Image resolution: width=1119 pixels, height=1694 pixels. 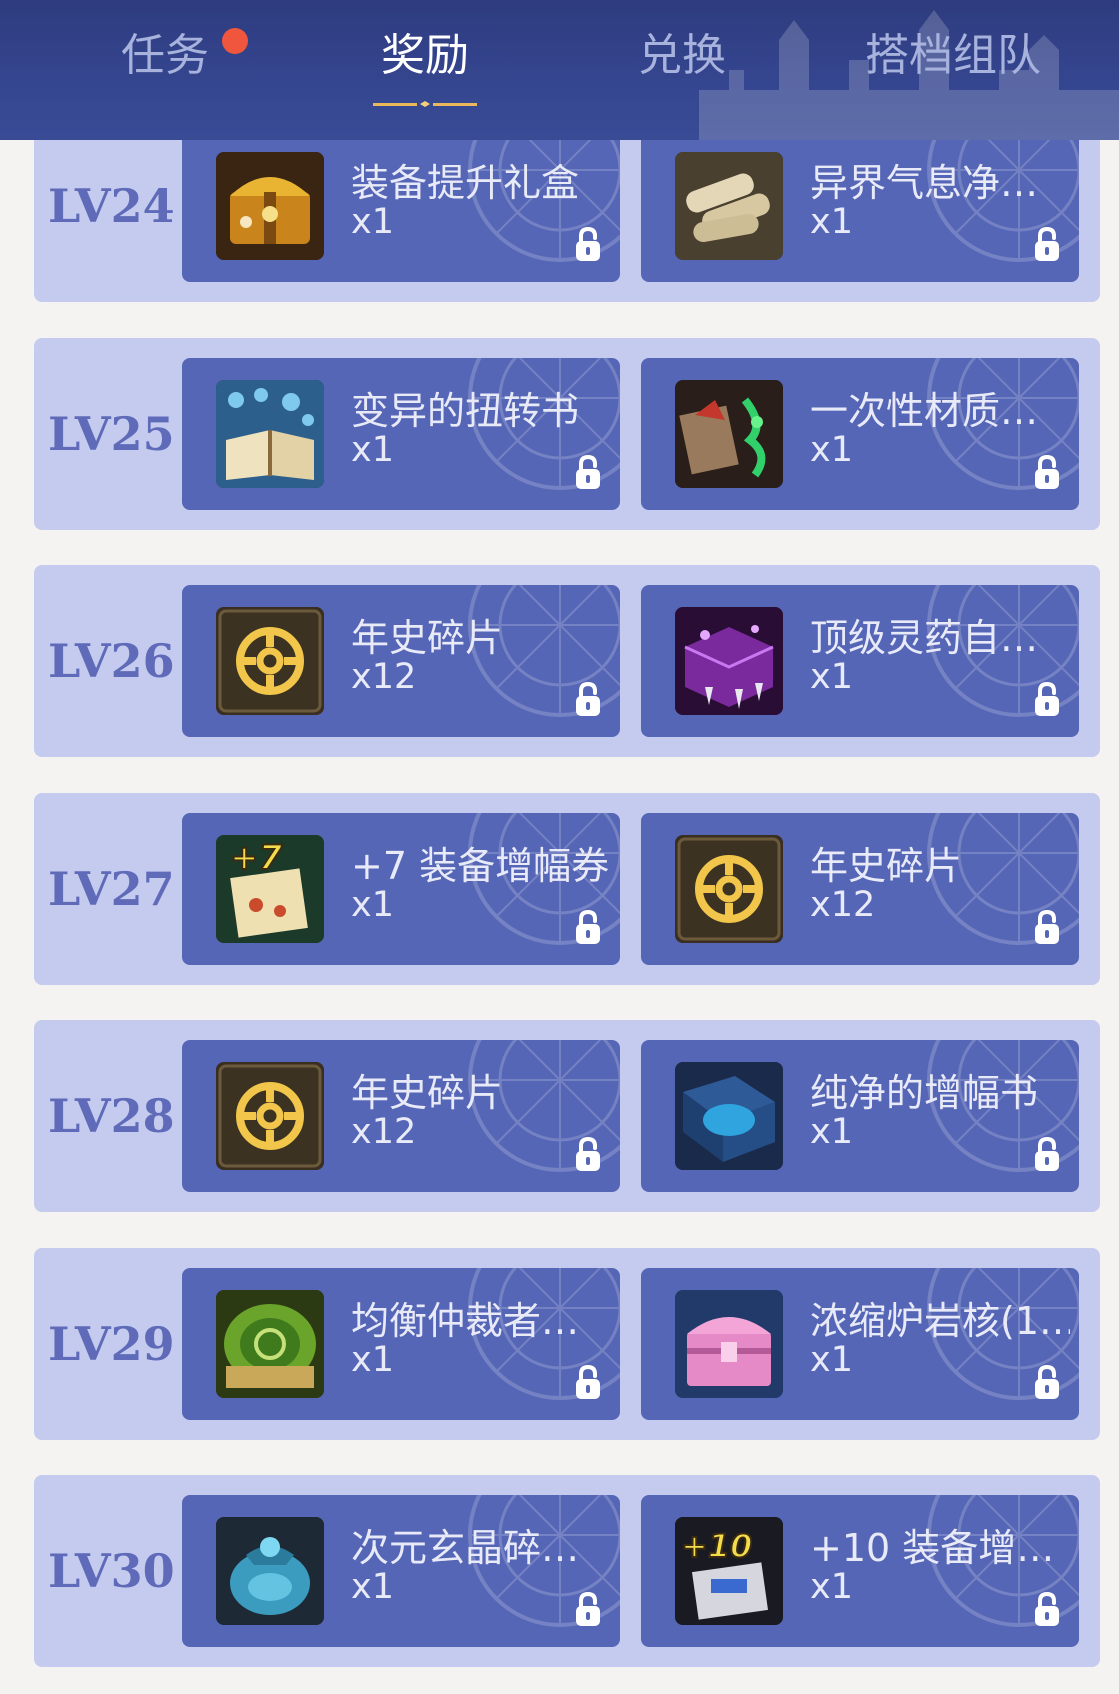 What do you see at coordinates (860, 1116) in the screenshot?
I see `reward-card: 纯净的增幅书 x1` at bounding box center [860, 1116].